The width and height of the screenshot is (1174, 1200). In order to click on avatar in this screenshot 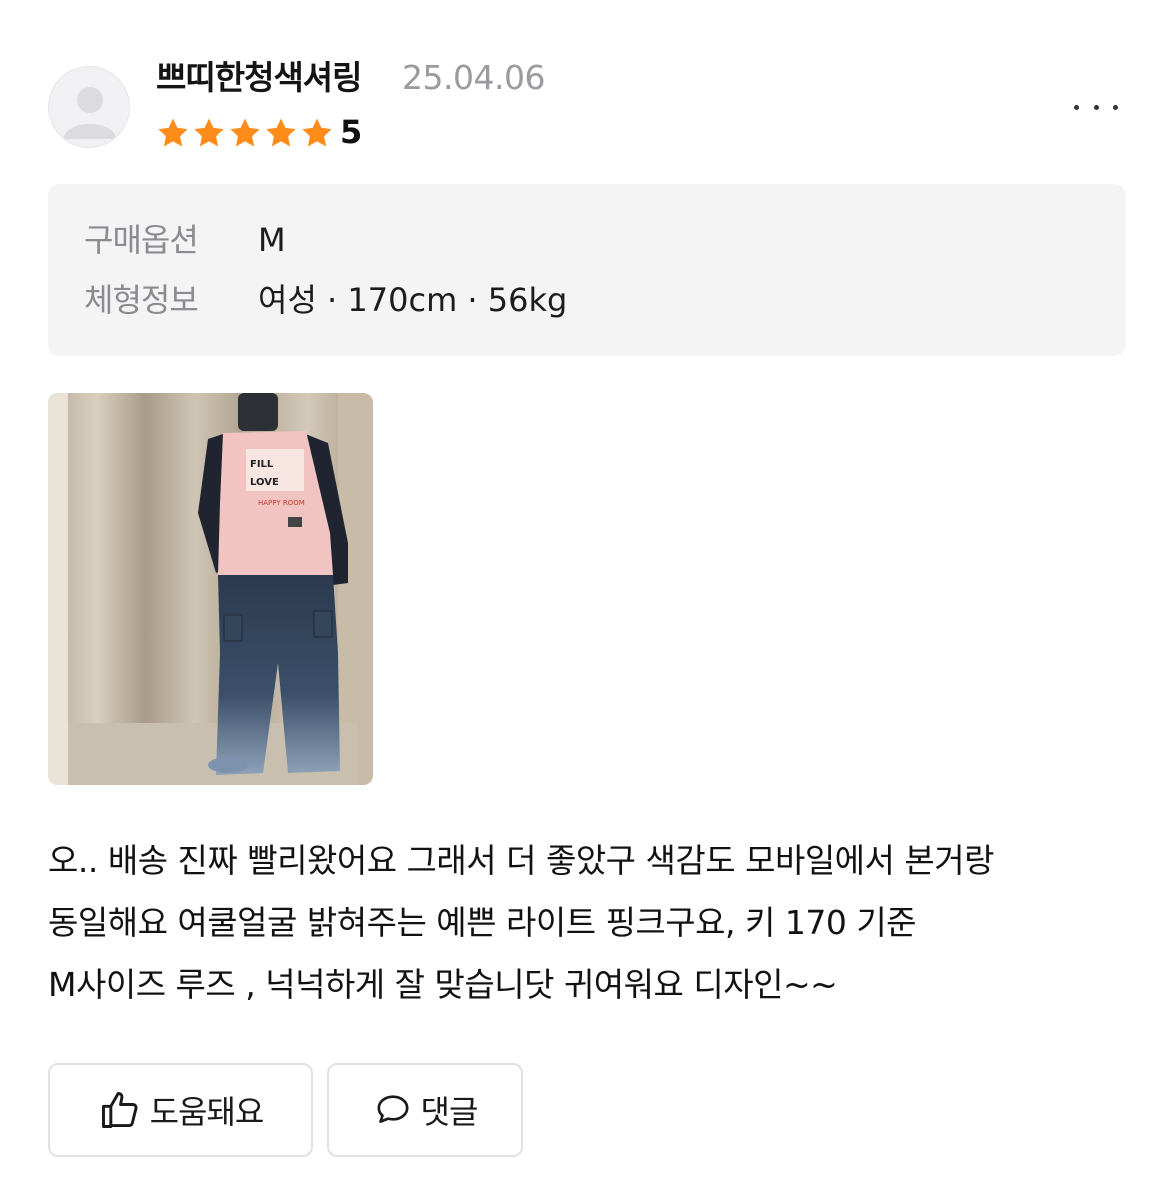, I will do `click(89, 107)`.